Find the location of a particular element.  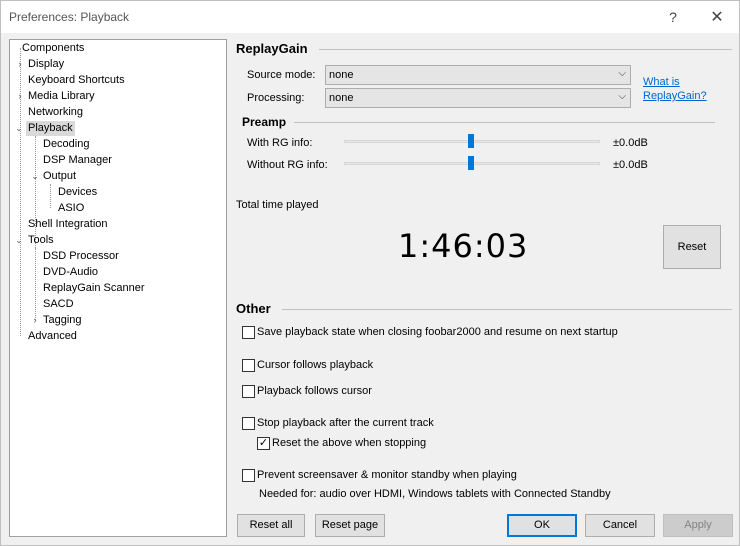

title-bar: Preferences: Playback ? ✕ is located at coordinates (370, 17).